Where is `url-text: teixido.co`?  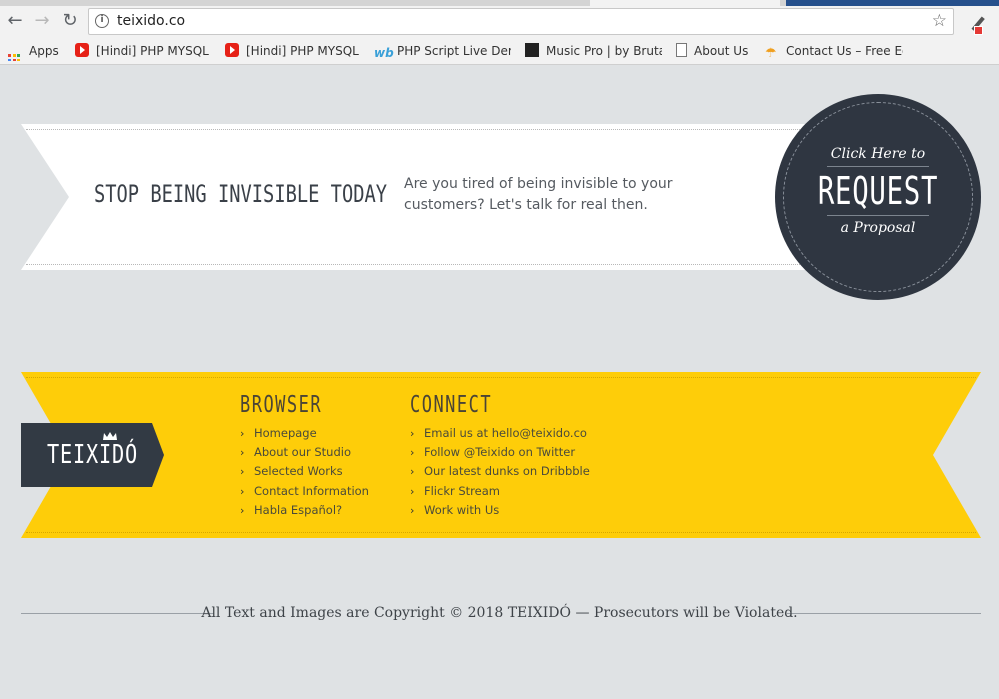
url-text: teixido.co is located at coordinates (151, 21).